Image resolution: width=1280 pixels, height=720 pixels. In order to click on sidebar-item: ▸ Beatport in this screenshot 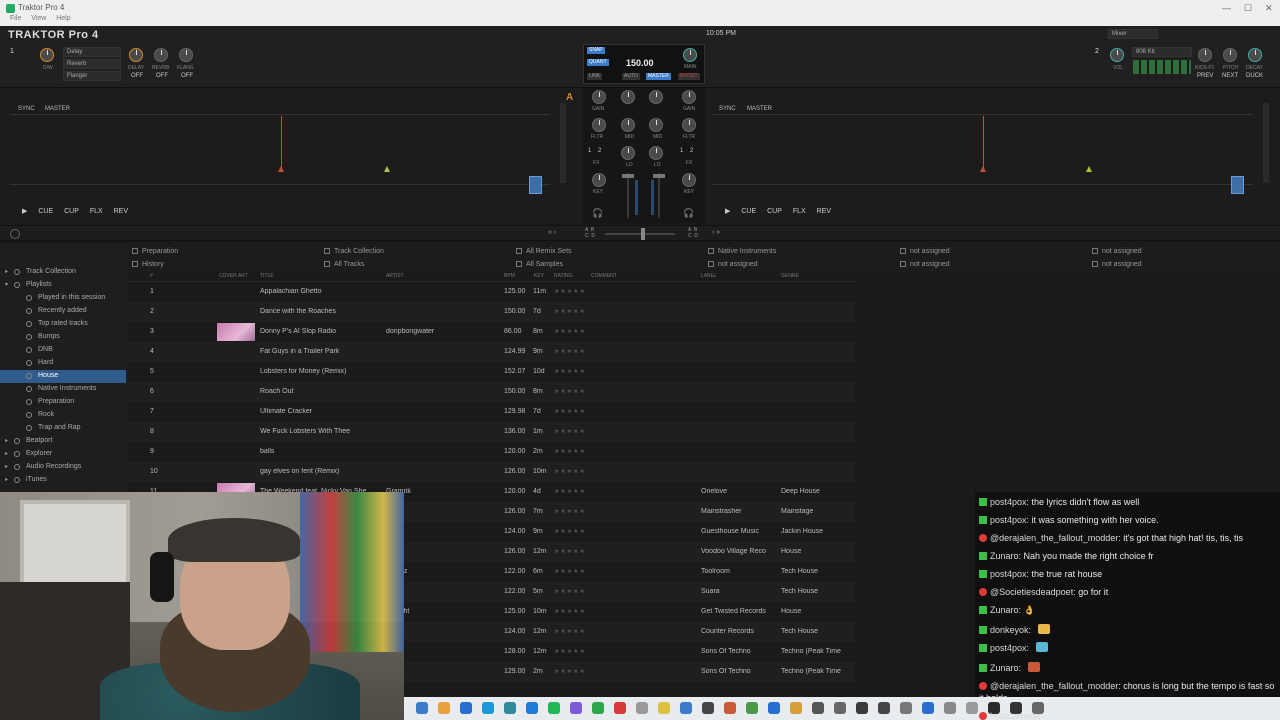, I will do `click(63, 441)`.